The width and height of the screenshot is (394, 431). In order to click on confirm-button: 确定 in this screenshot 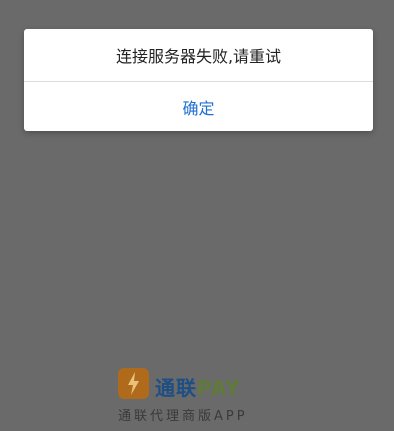, I will do `click(198, 106)`.